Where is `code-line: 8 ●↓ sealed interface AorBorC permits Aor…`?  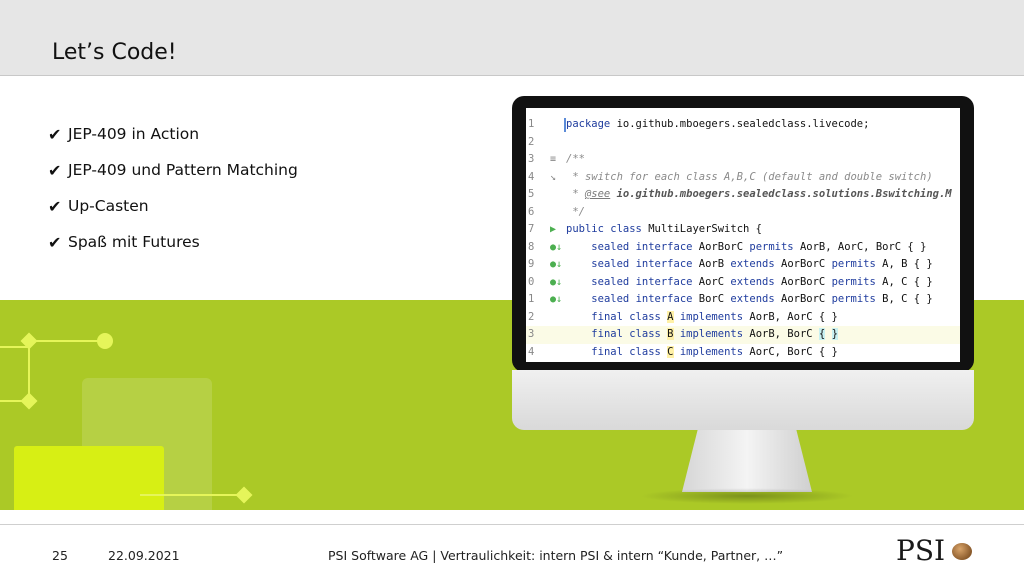
code-line: 8 ●↓ sealed interface AorBorC permits Aor… is located at coordinates (743, 248).